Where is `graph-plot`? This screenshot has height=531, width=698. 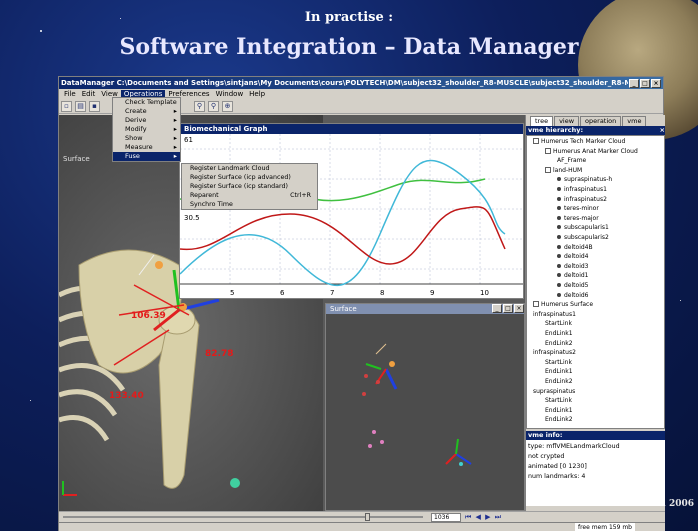
graph-plot is located at coordinates (351, 210).